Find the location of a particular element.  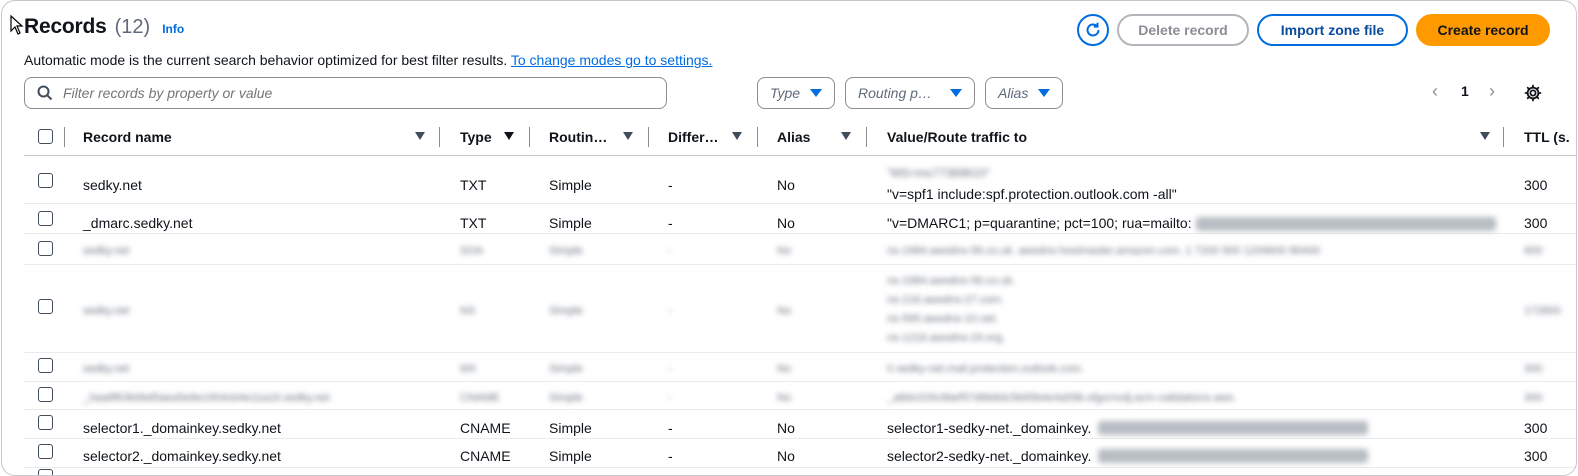

page-title: Records is located at coordinates (65, 26).